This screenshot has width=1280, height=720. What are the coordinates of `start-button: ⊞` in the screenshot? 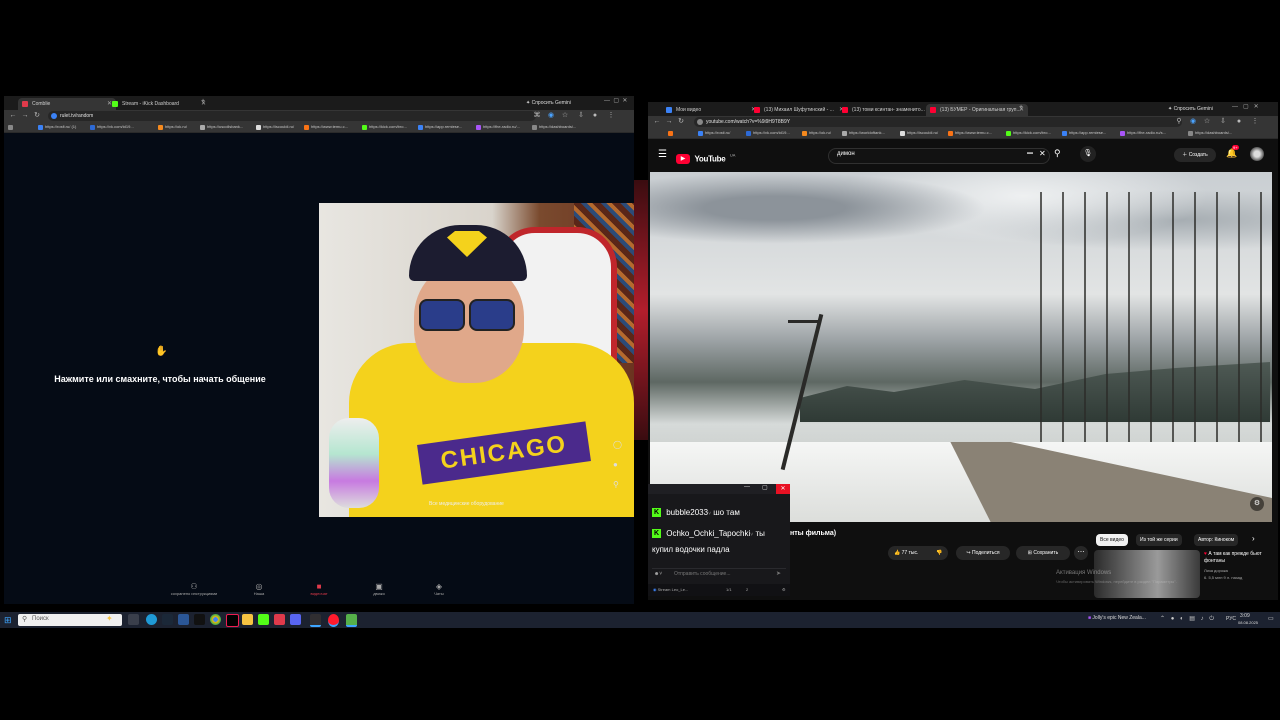 It's located at (8, 620).